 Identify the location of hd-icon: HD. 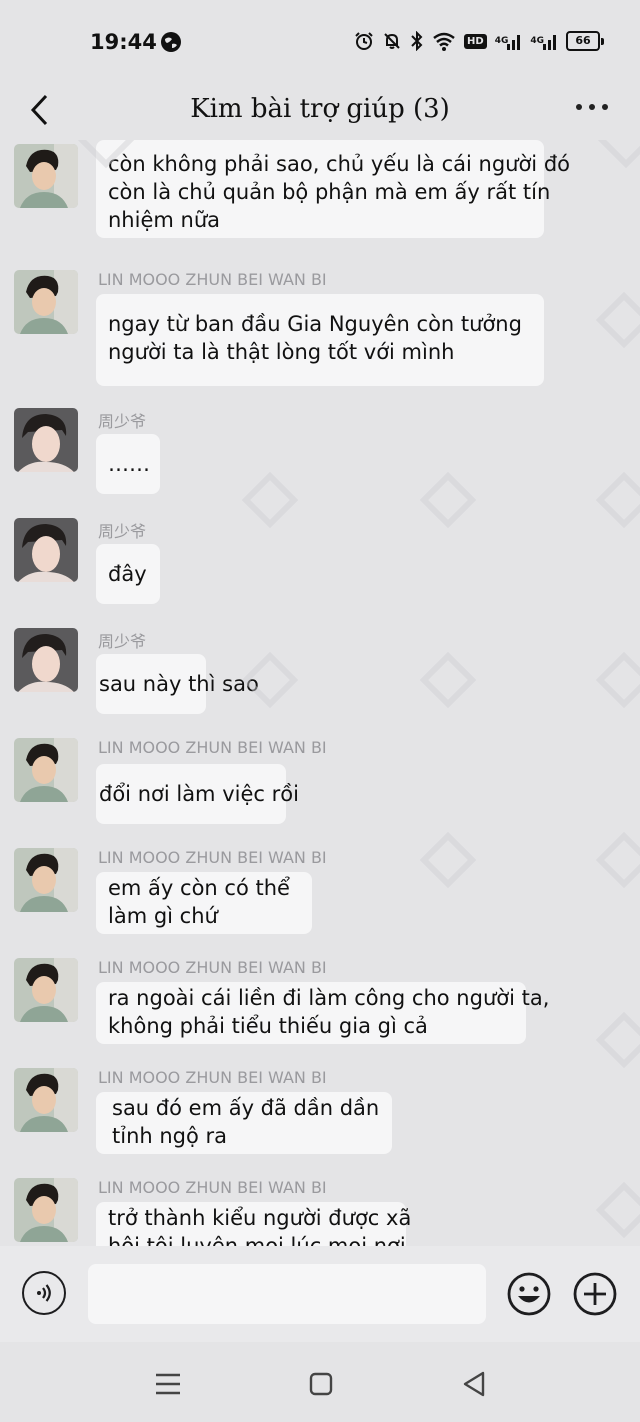
(475, 41).